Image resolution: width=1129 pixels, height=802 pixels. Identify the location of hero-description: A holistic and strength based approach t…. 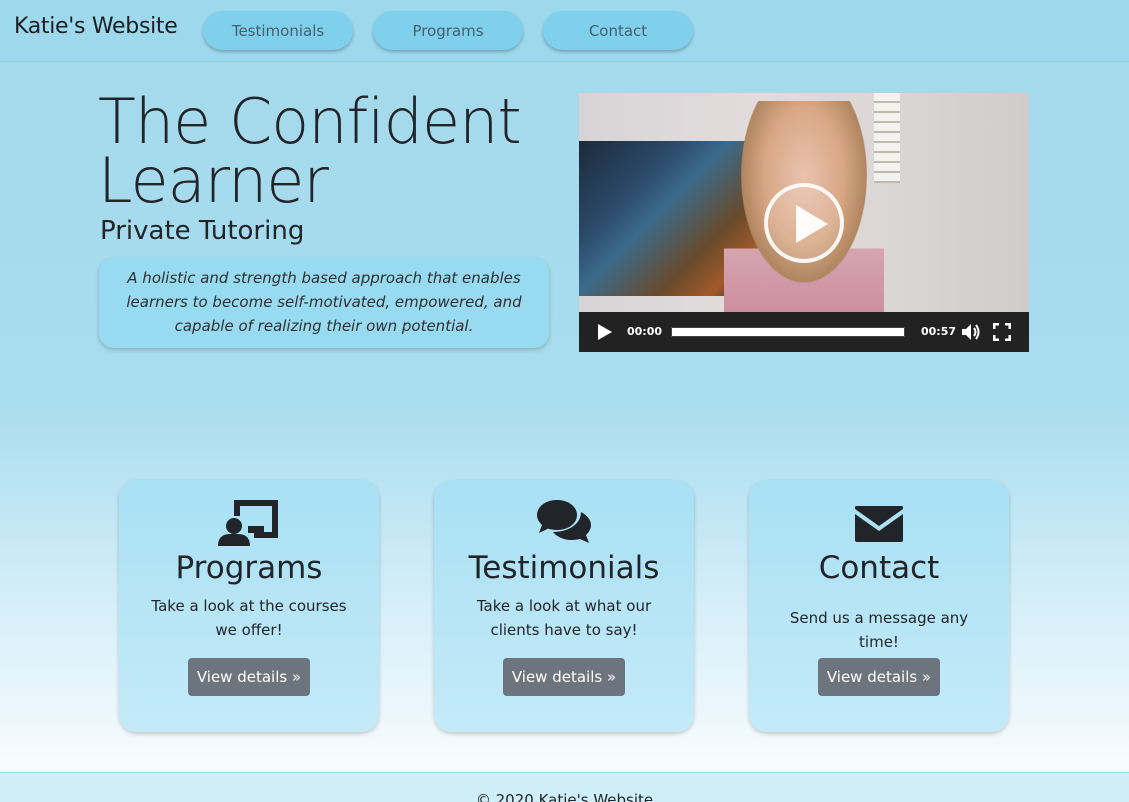
(324, 302).